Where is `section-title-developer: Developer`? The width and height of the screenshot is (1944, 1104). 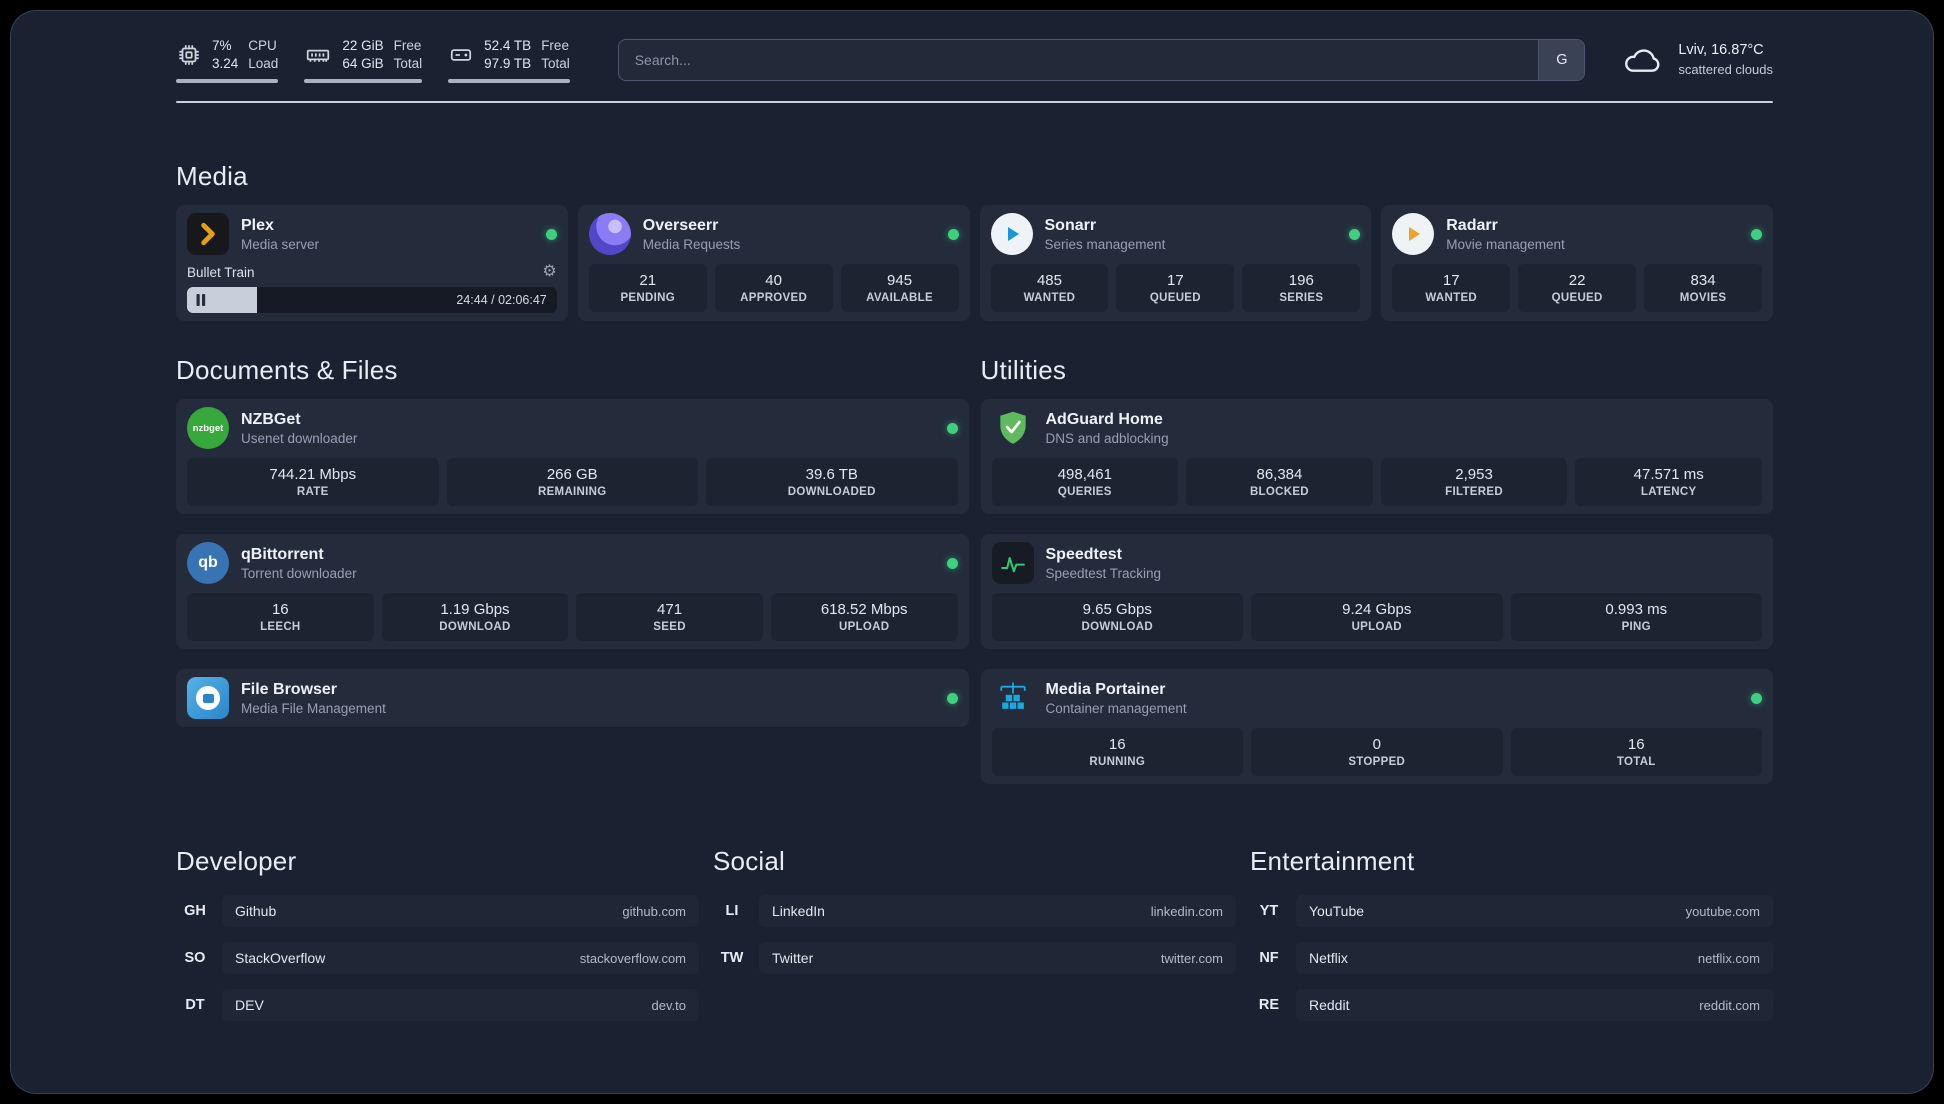 section-title-developer: Developer is located at coordinates (236, 861).